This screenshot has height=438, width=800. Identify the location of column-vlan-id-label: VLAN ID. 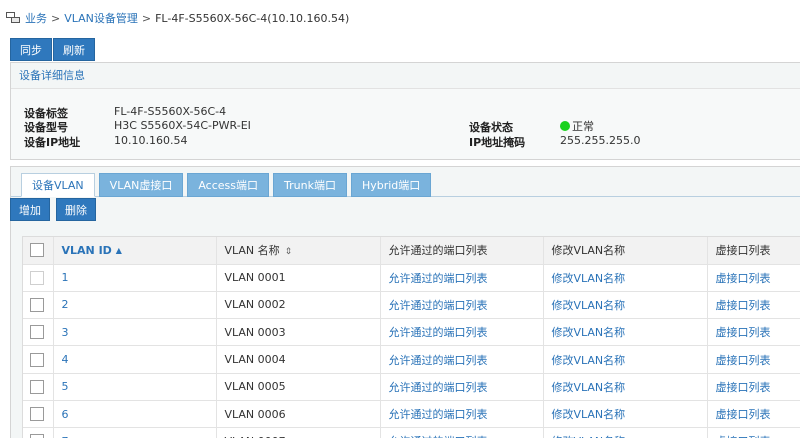
(86, 250).